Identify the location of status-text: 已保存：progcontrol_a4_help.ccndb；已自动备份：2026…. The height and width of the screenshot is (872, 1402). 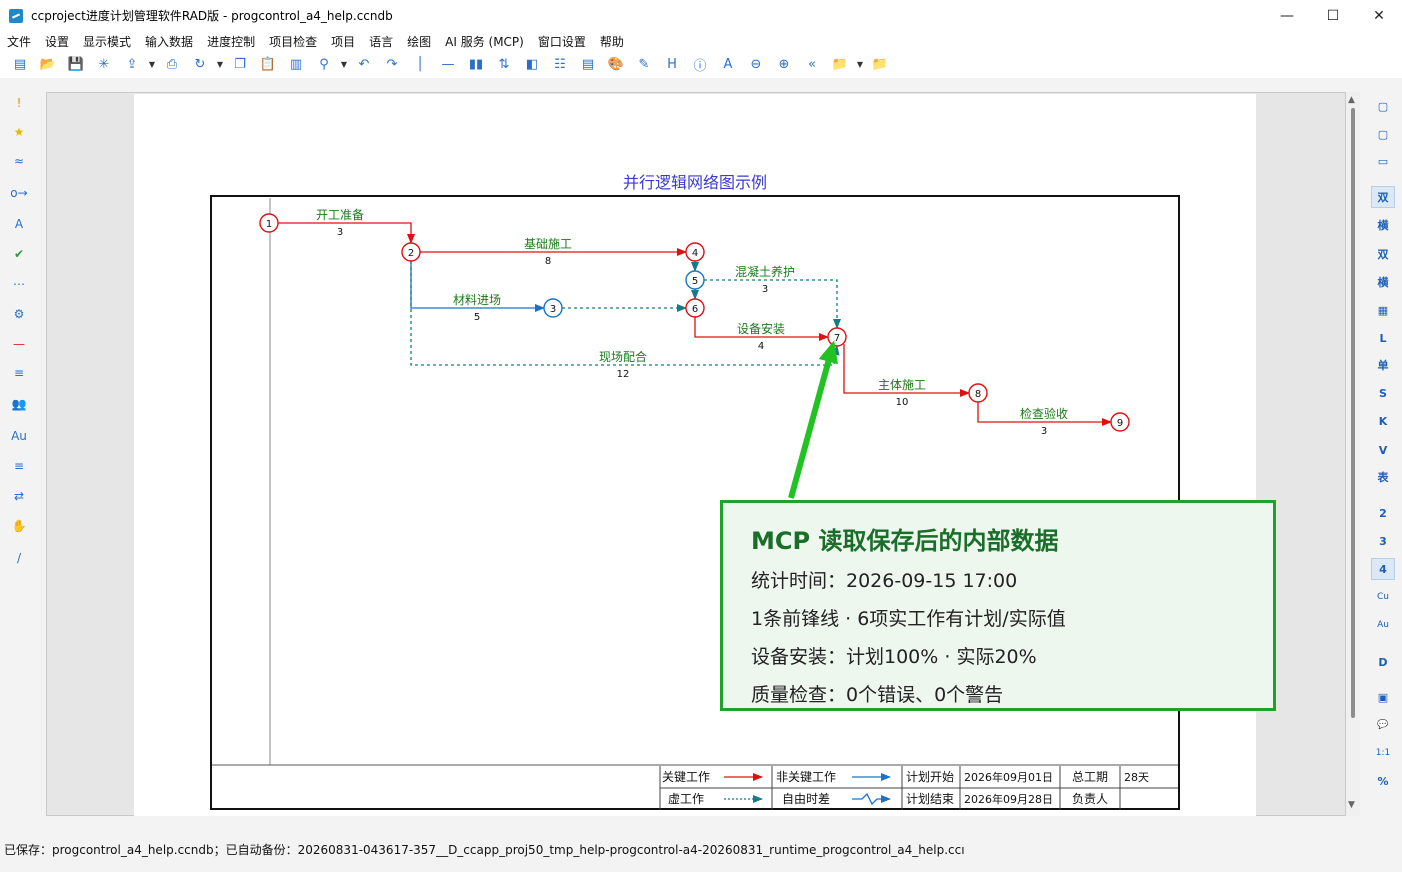
(484, 850).